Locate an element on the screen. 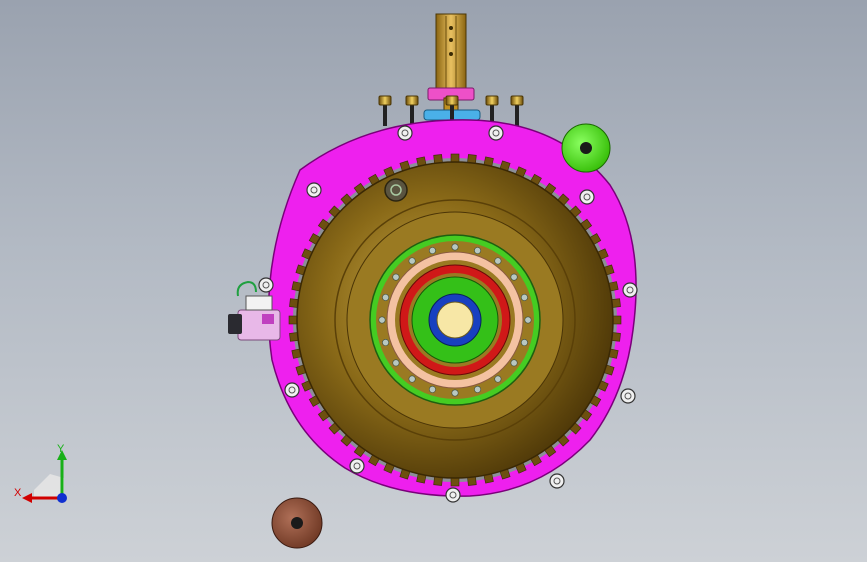 The height and width of the screenshot is (562, 867). brown-washer is located at coordinates (297, 523).